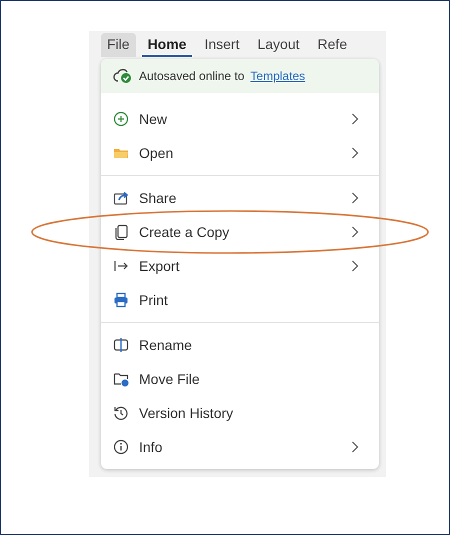 This screenshot has width=450, height=535. I want to click on ribbon-tab: Refe, so click(333, 45).